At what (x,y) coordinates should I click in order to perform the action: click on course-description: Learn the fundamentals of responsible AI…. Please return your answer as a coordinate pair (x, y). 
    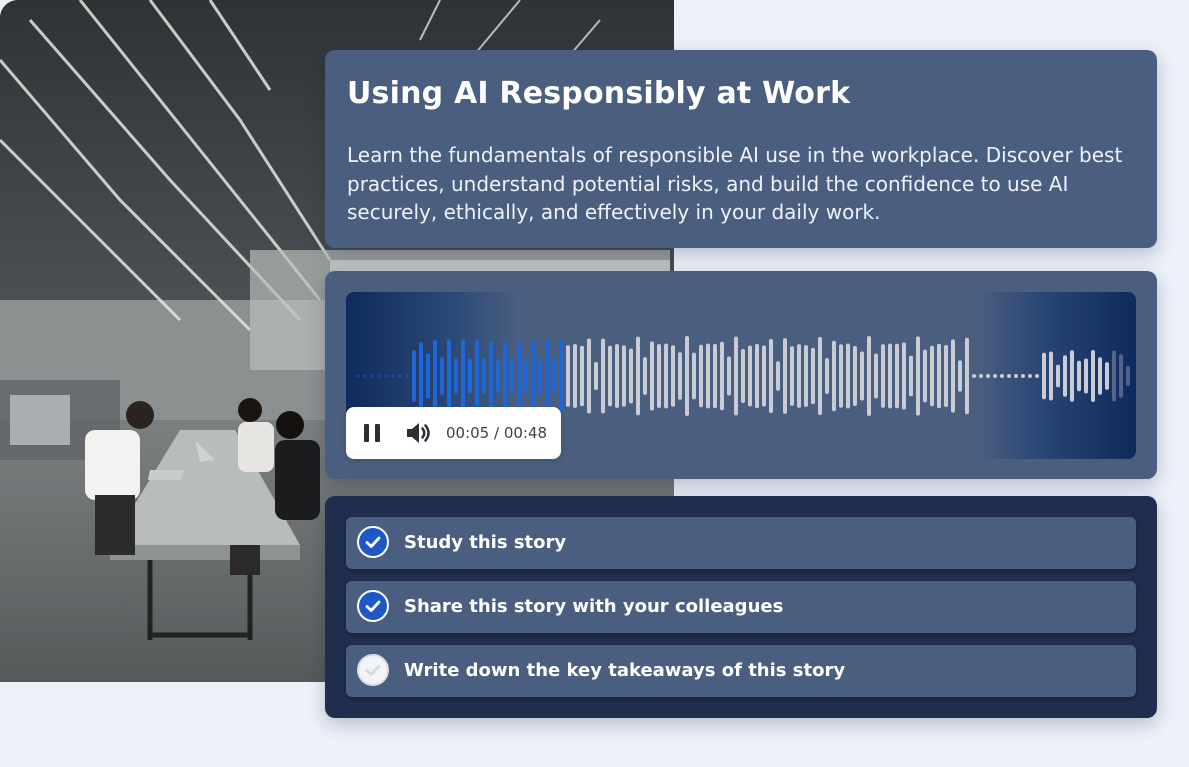
    Looking at the image, I should click on (735, 183).